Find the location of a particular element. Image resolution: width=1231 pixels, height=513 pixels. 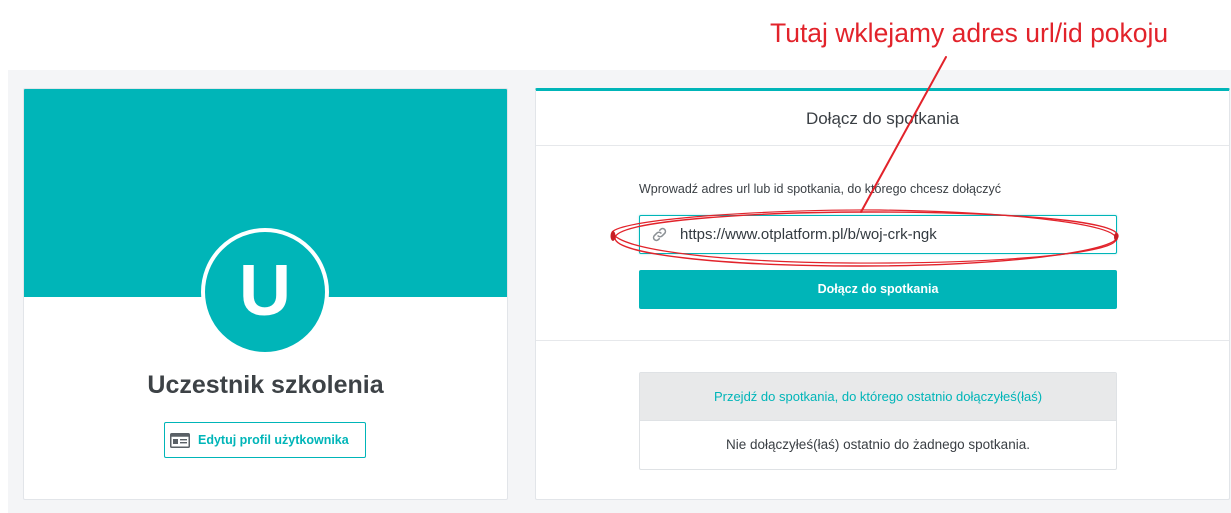

meeting-url-input is located at coordinates (878, 234).